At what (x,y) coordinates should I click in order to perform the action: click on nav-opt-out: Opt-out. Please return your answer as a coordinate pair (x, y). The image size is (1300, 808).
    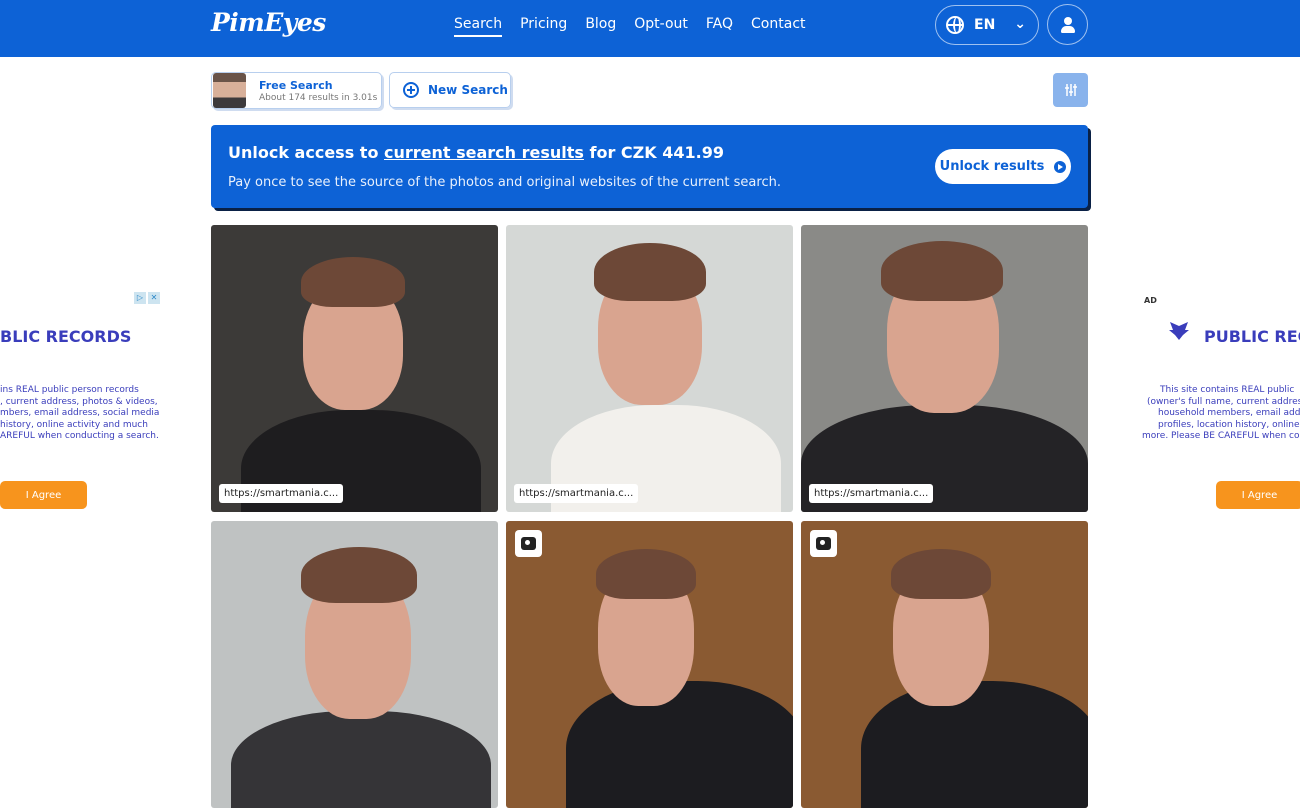
    Looking at the image, I should click on (661, 26).